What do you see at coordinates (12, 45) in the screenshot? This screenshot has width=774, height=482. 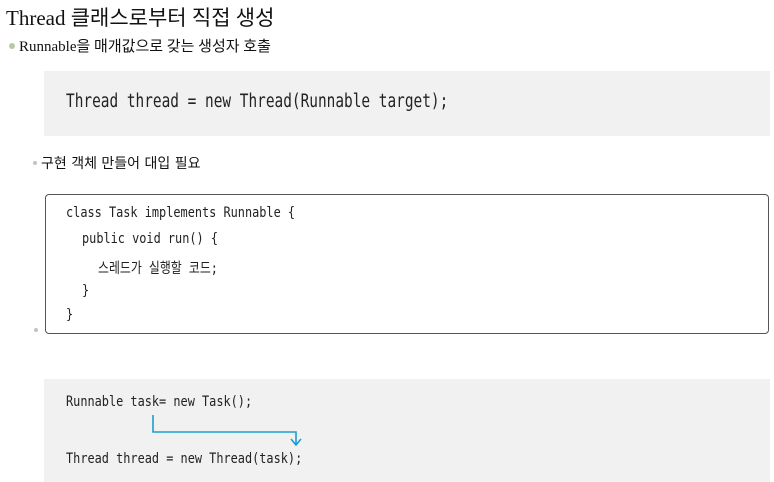 I see `bullet-dot-icon` at bounding box center [12, 45].